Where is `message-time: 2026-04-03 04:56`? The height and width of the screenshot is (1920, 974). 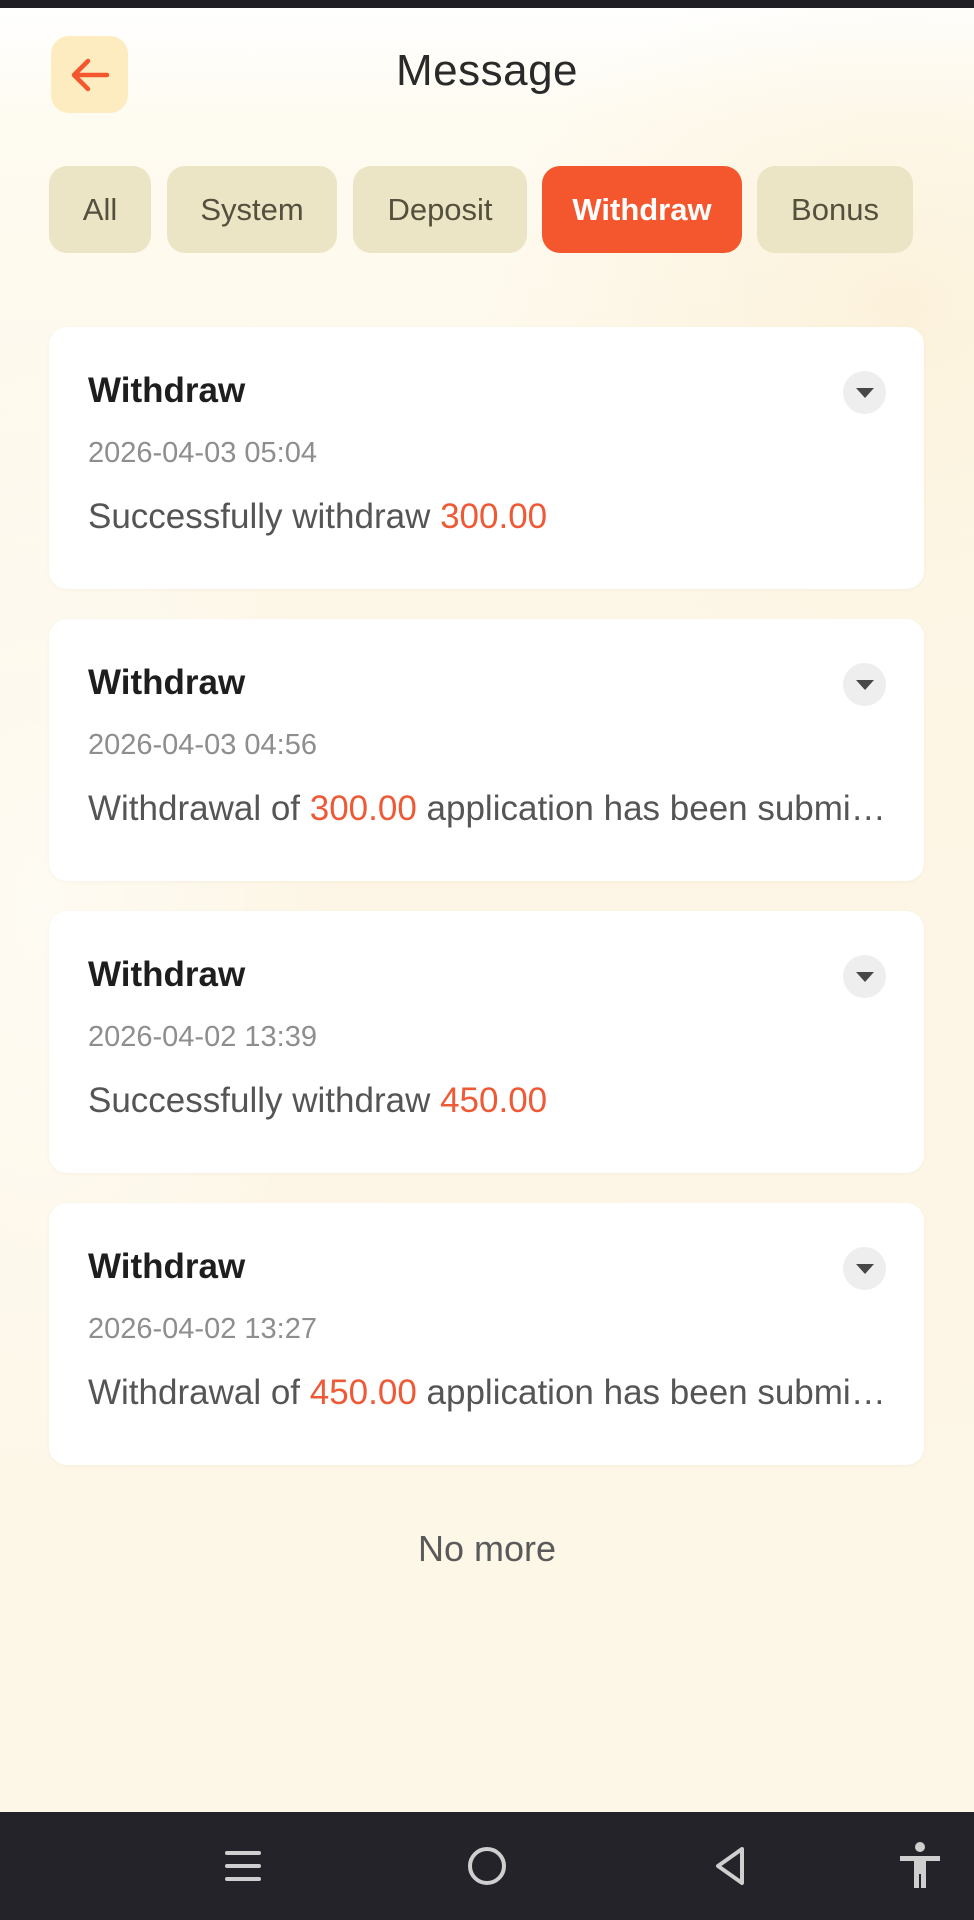 message-time: 2026-04-03 04:56 is located at coordinates (202, 745).